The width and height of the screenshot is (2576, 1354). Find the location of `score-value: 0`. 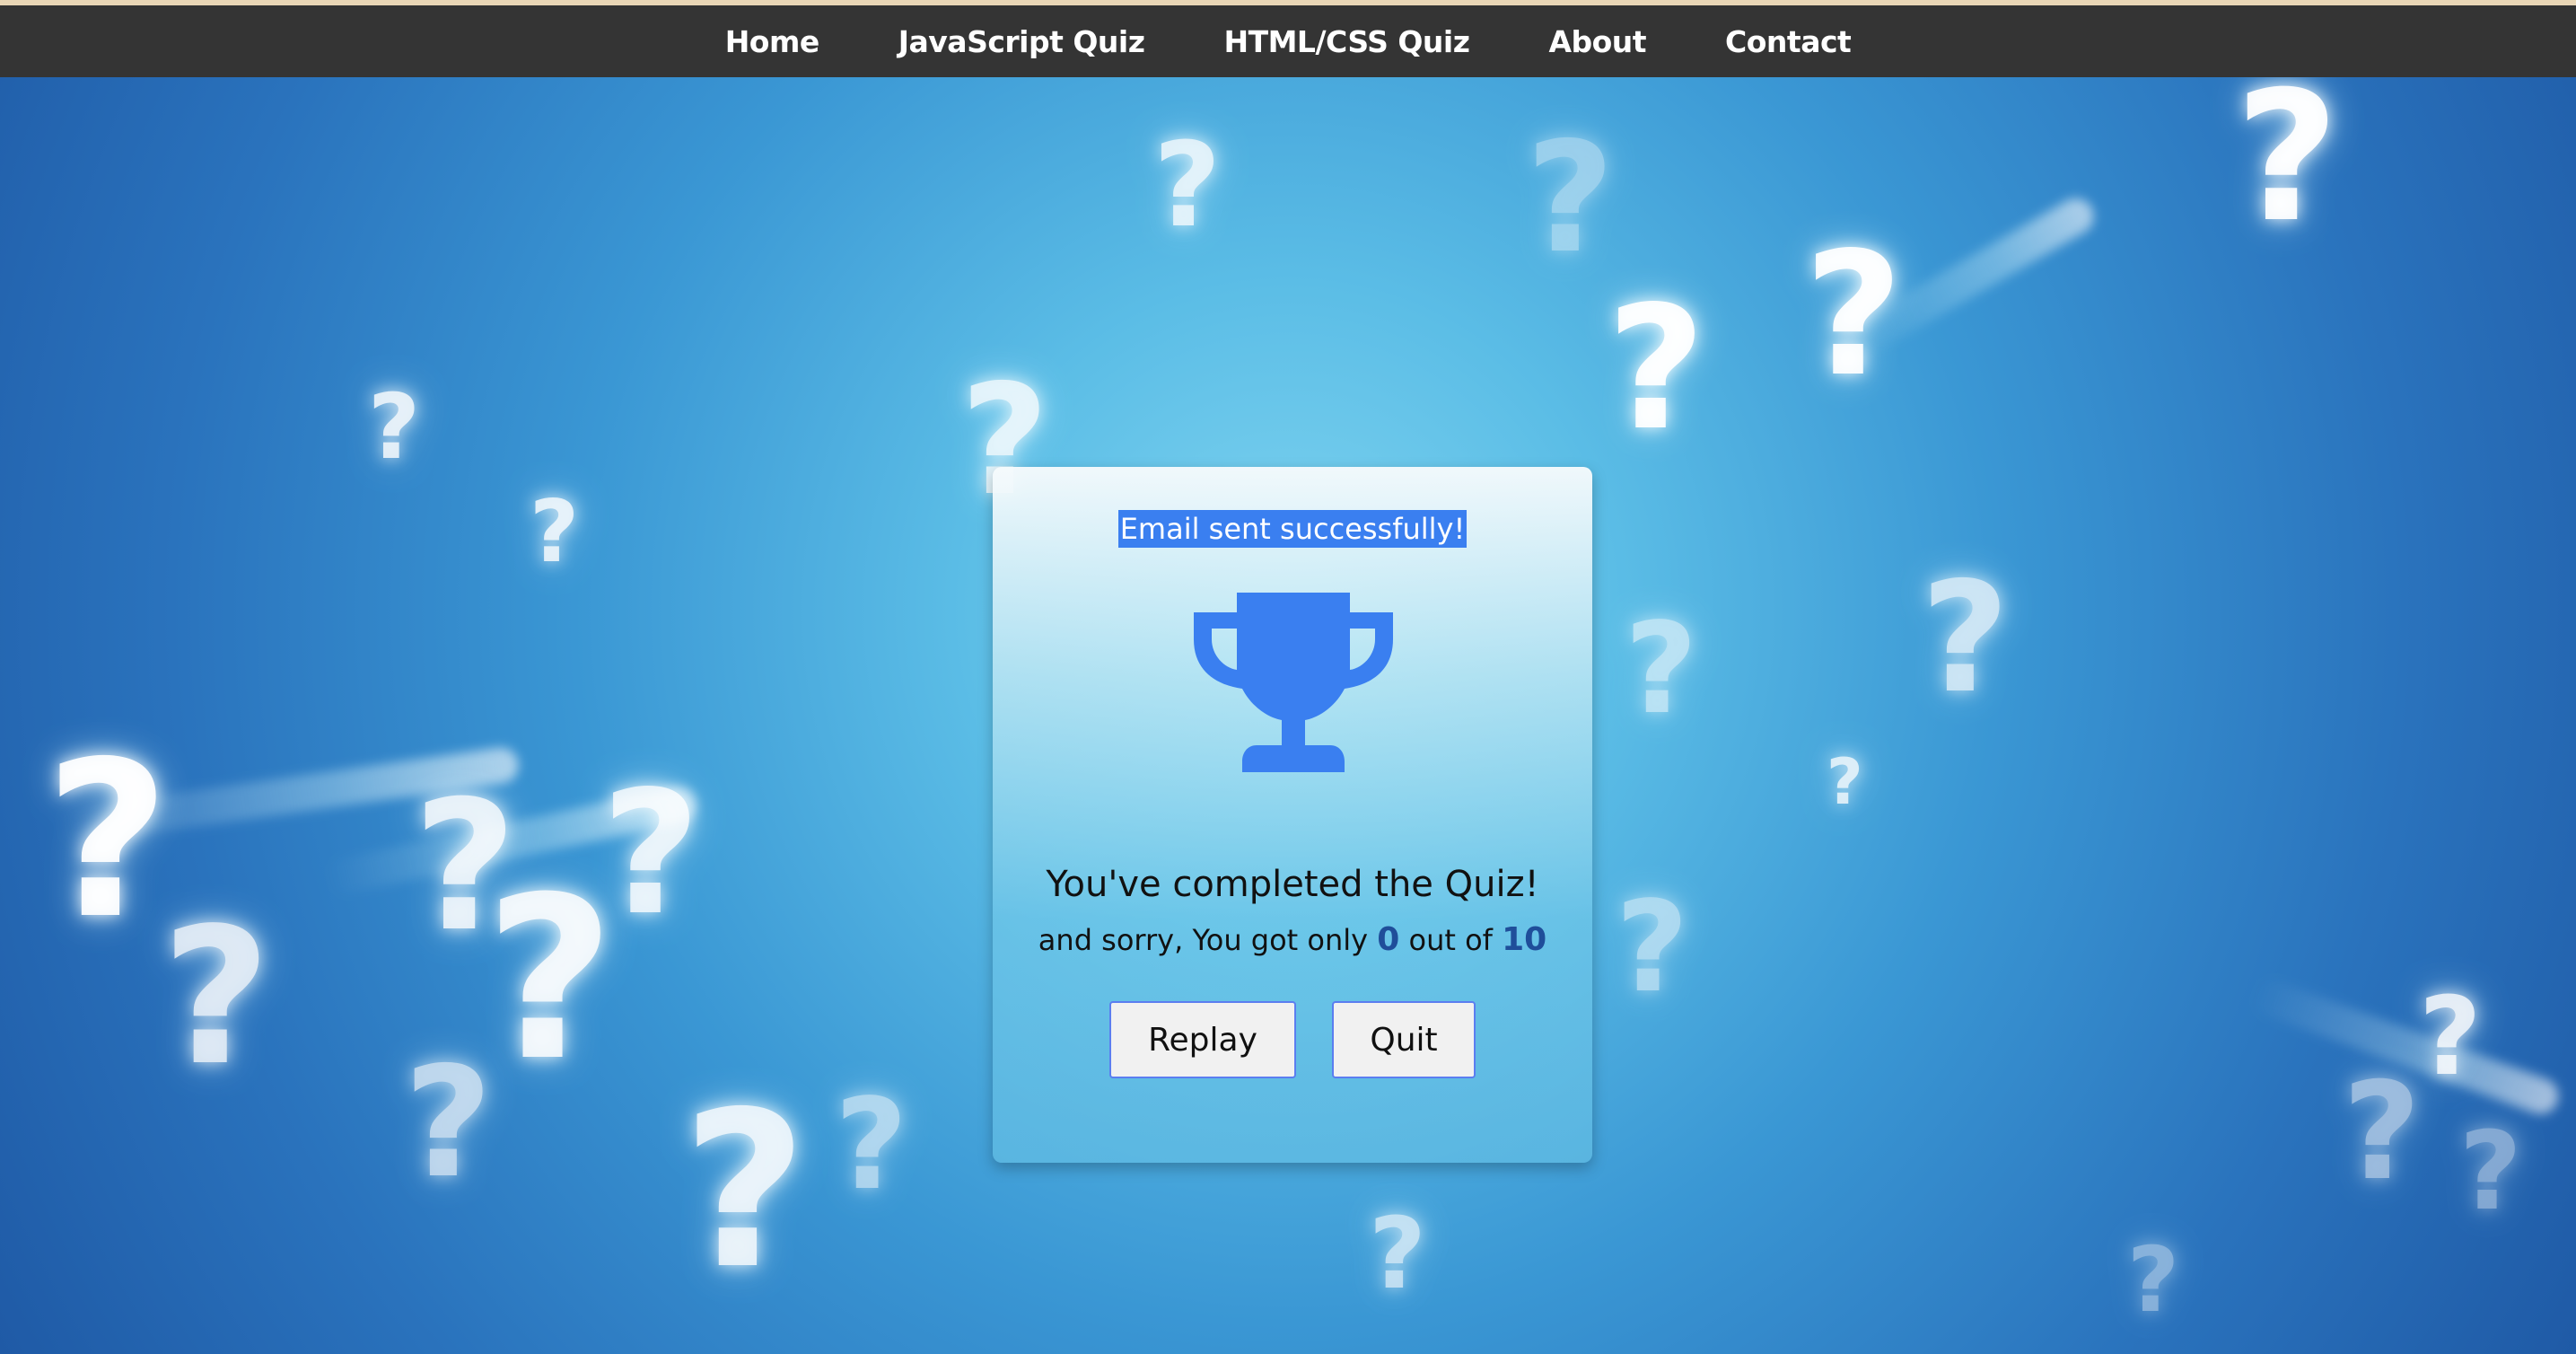

score-value: 0 is located at coordinates (1388, 939).